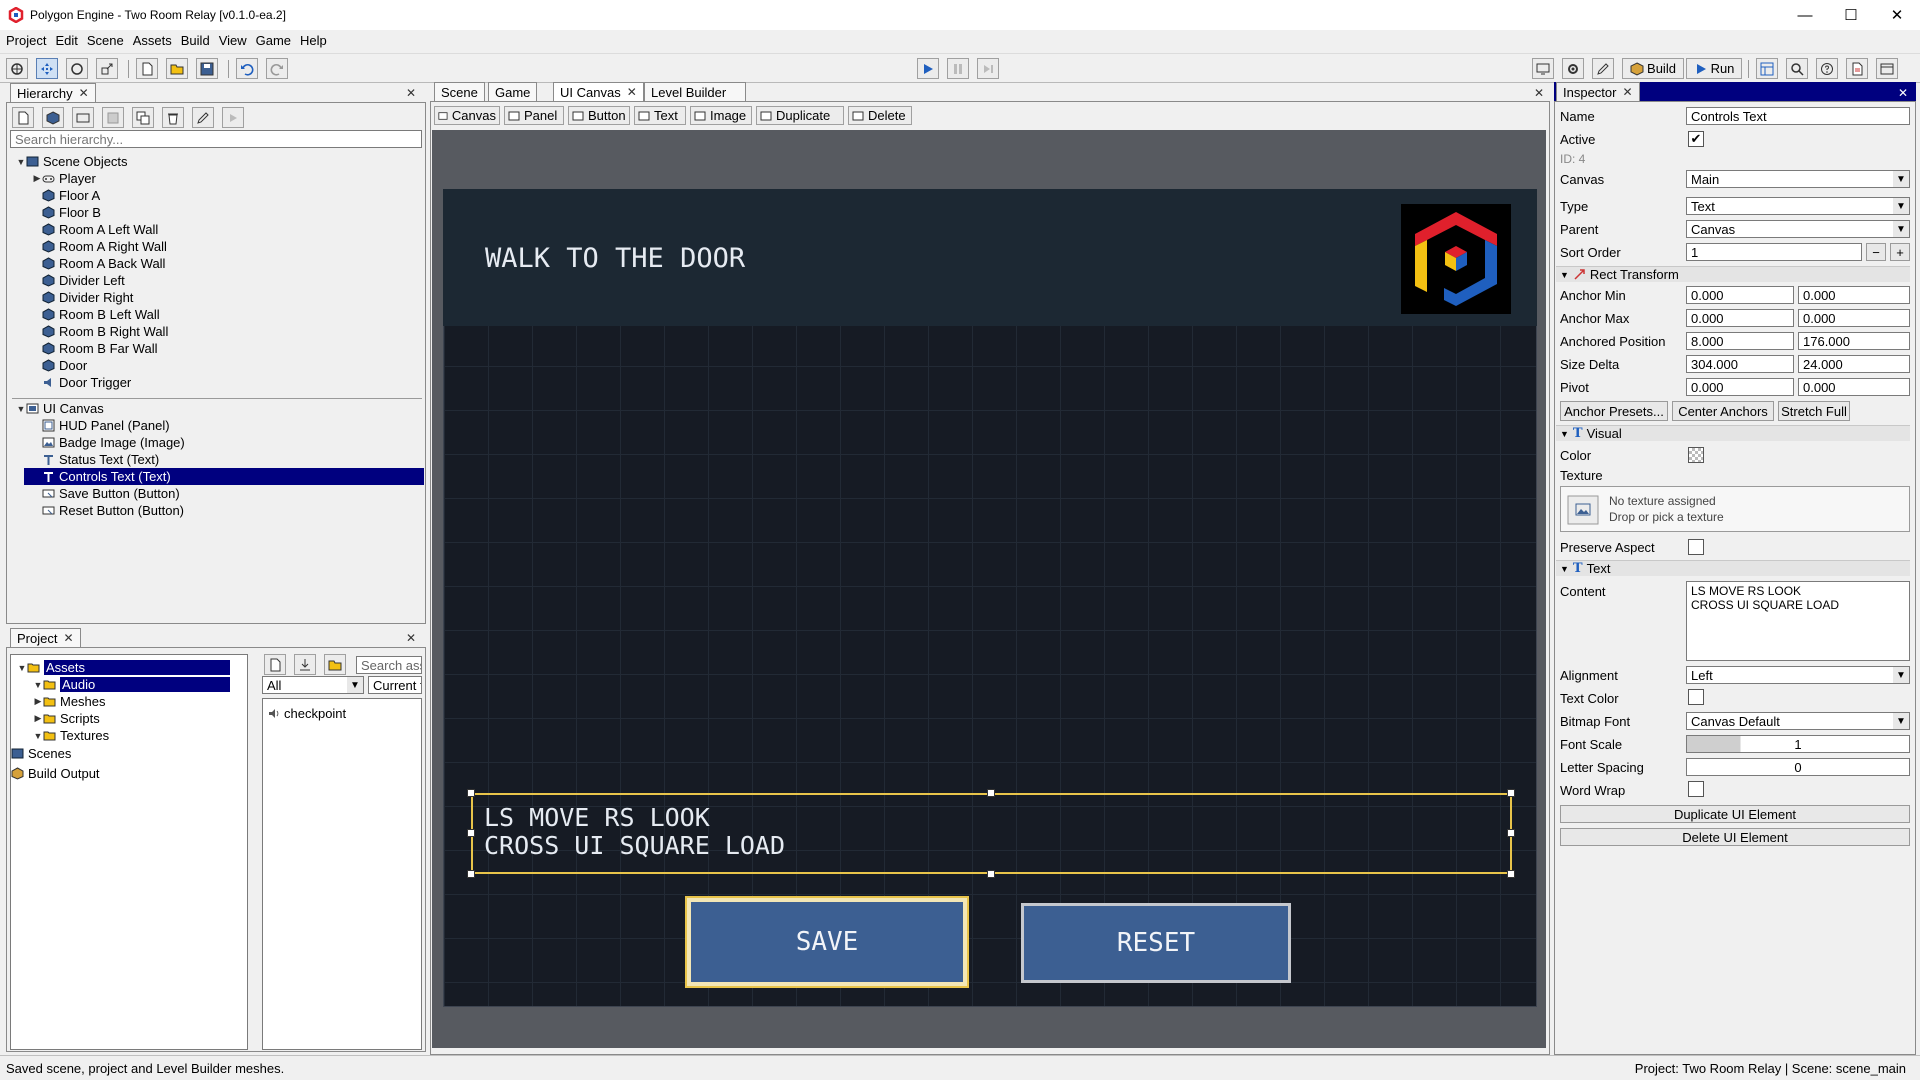 This screenshot has width=1920, height=1080. I want to click on tree-scene-item: Door Trigger, so click(81, 382).